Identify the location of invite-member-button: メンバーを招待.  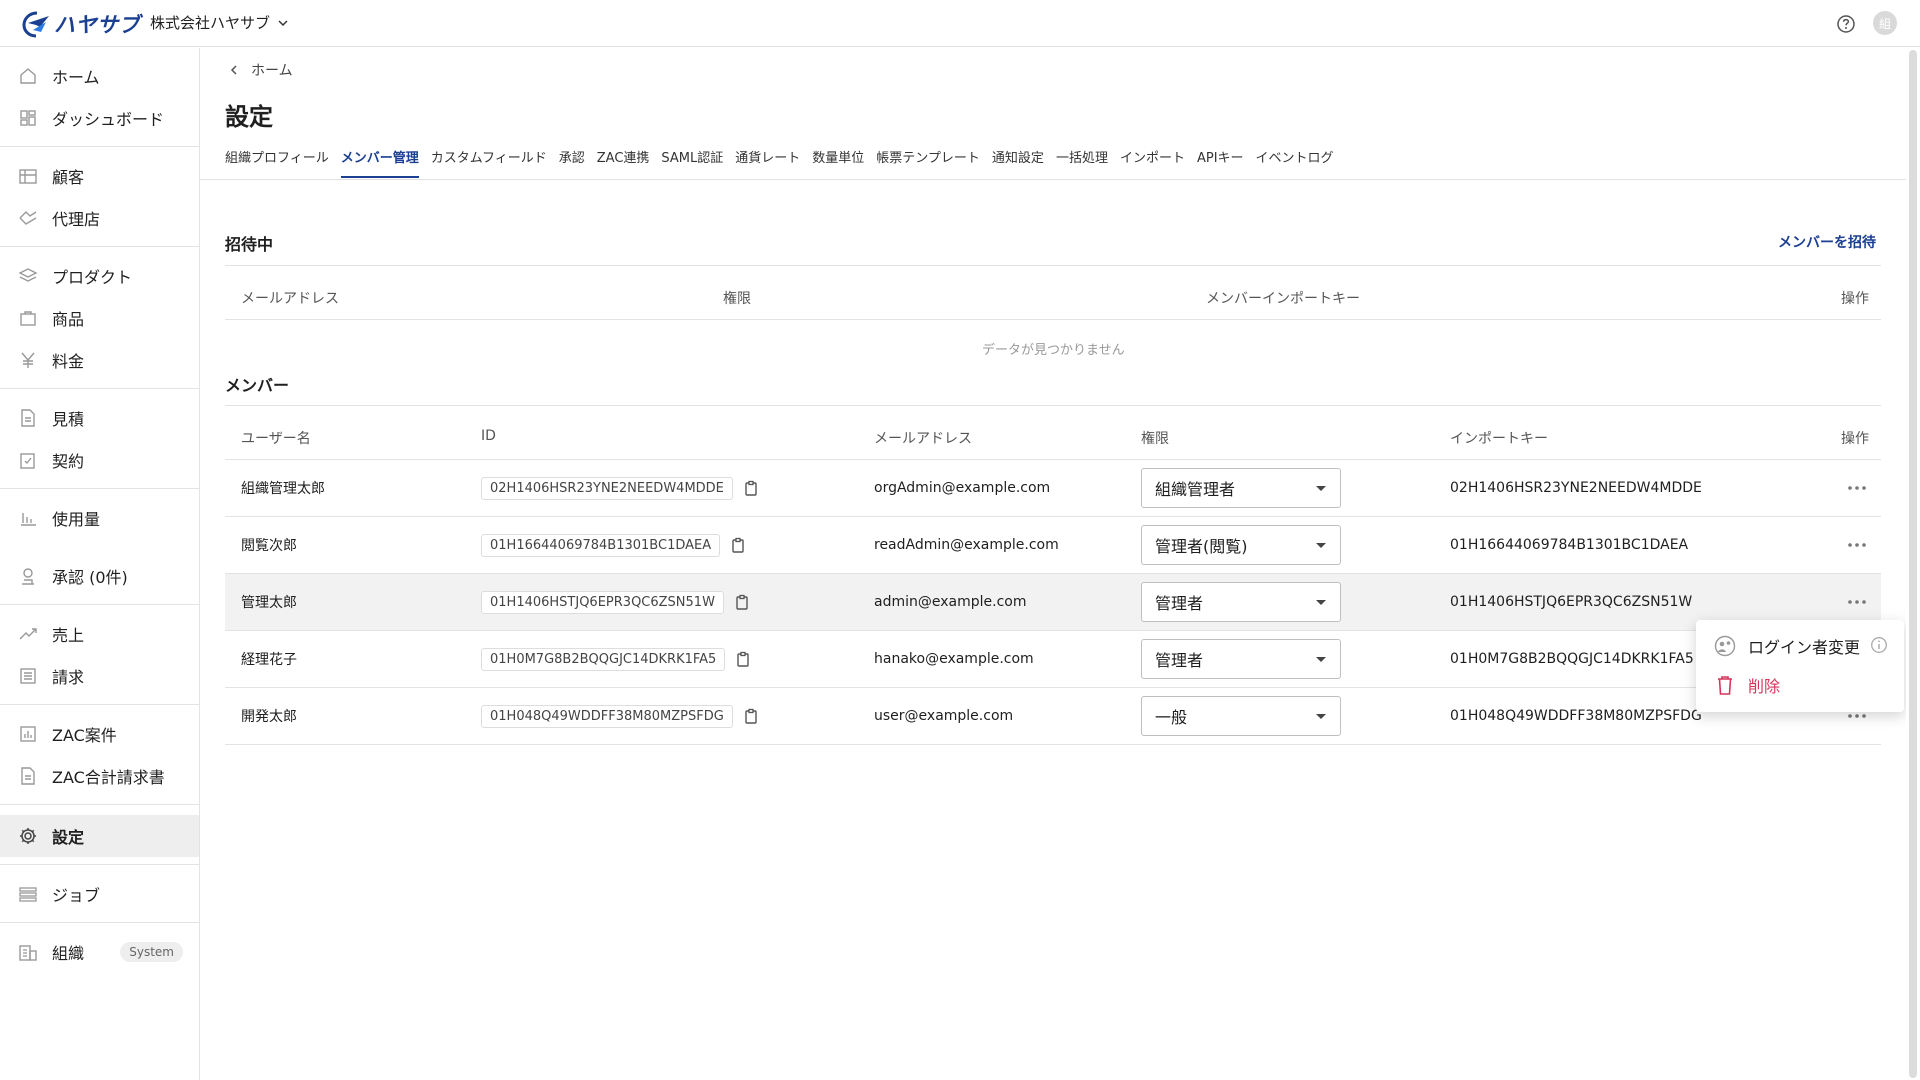
(1827, 242).